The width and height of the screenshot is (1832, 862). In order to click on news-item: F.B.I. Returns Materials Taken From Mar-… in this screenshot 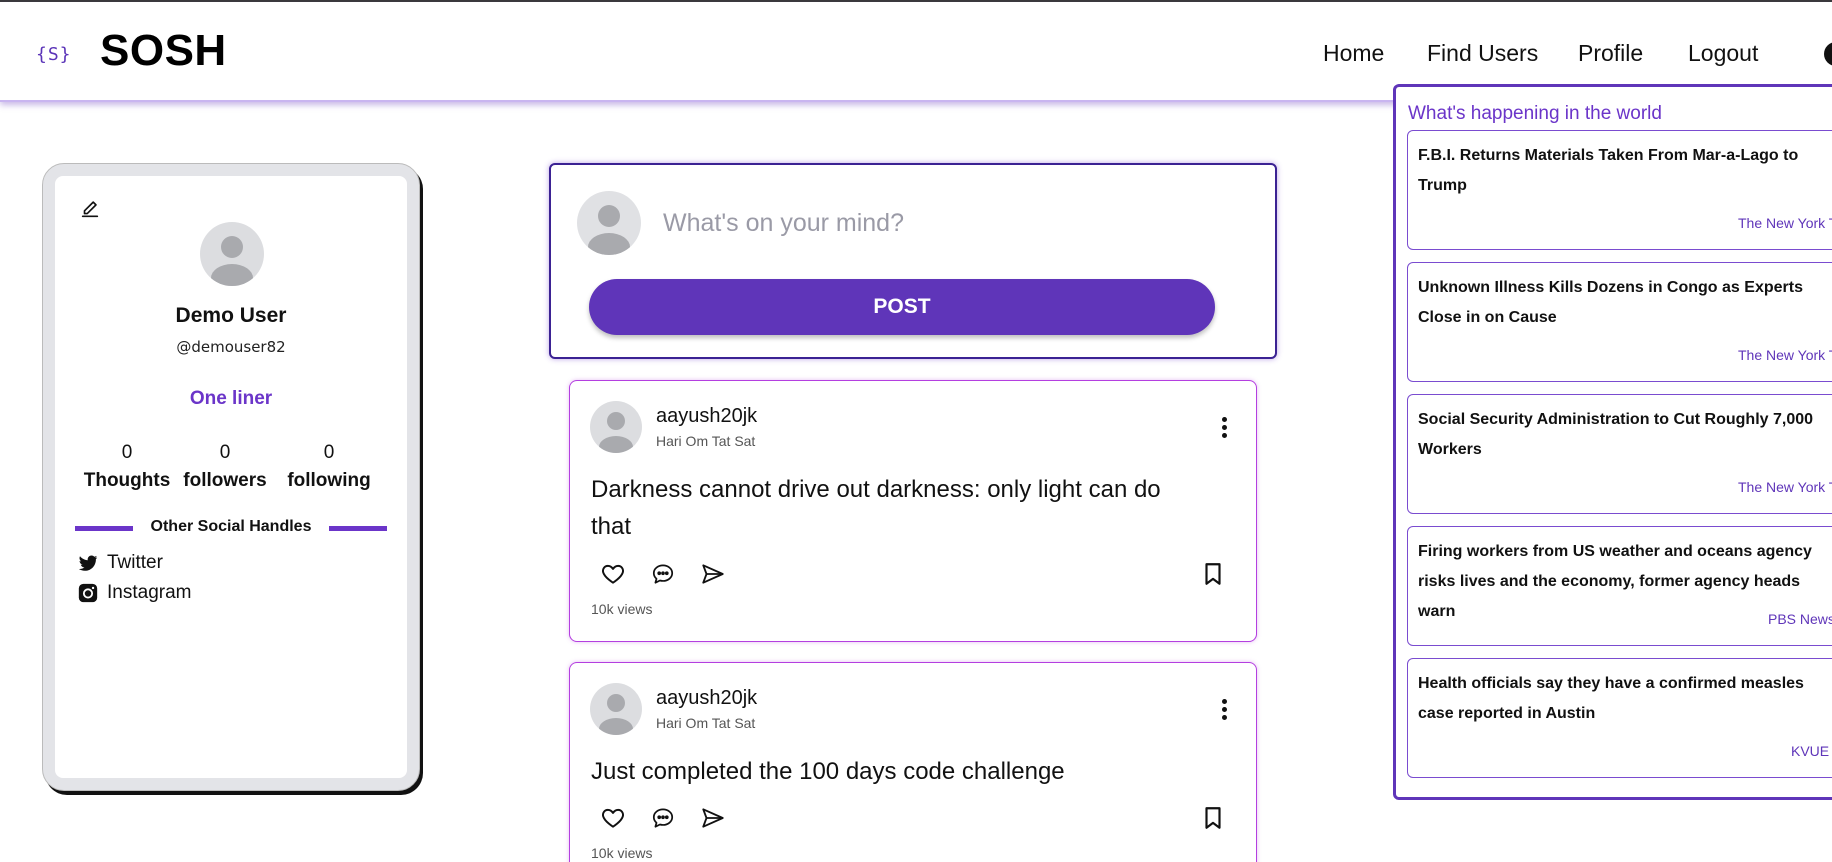, I will do `click(1619, 190)`.